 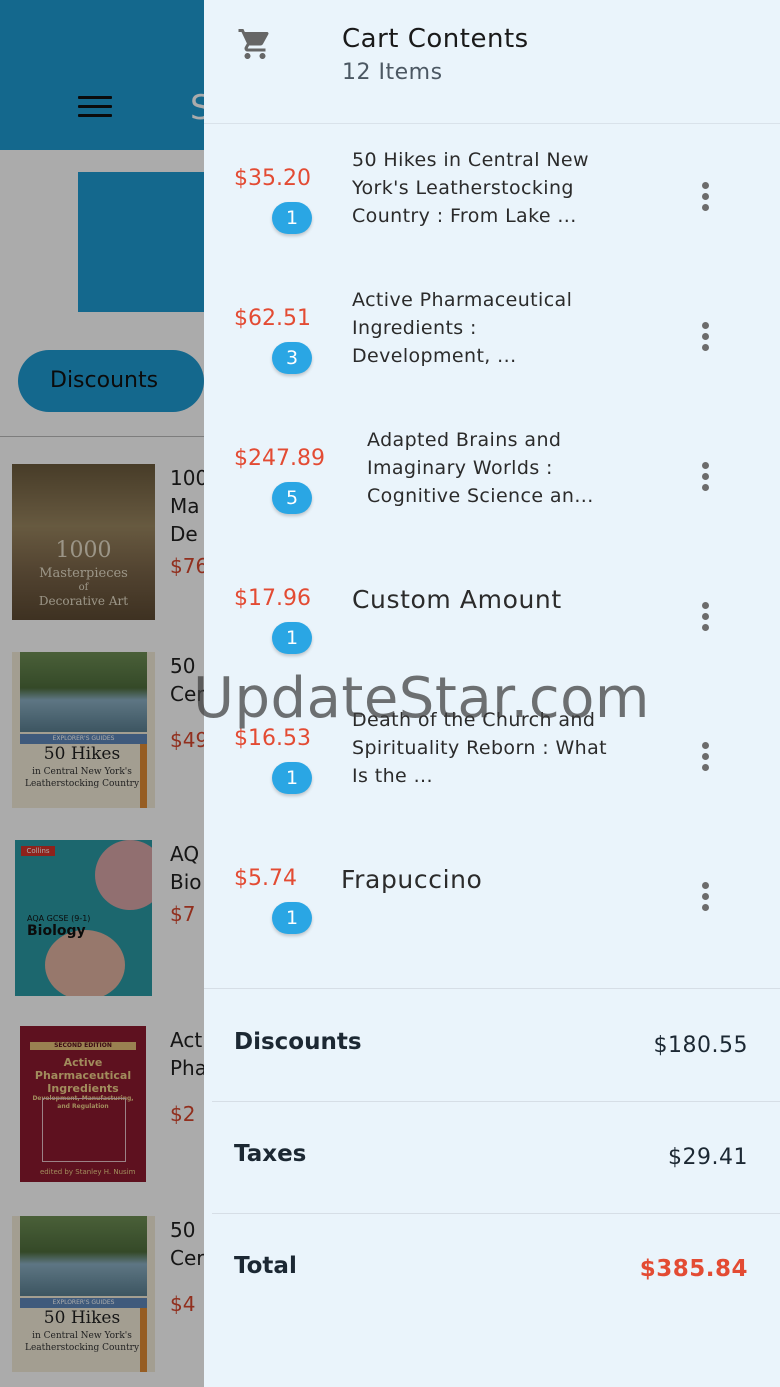 What do you see at coordinates (272, 318) in the screenshot?
I see `cart-item-price: $62.51` at bounding box center [272, 318].